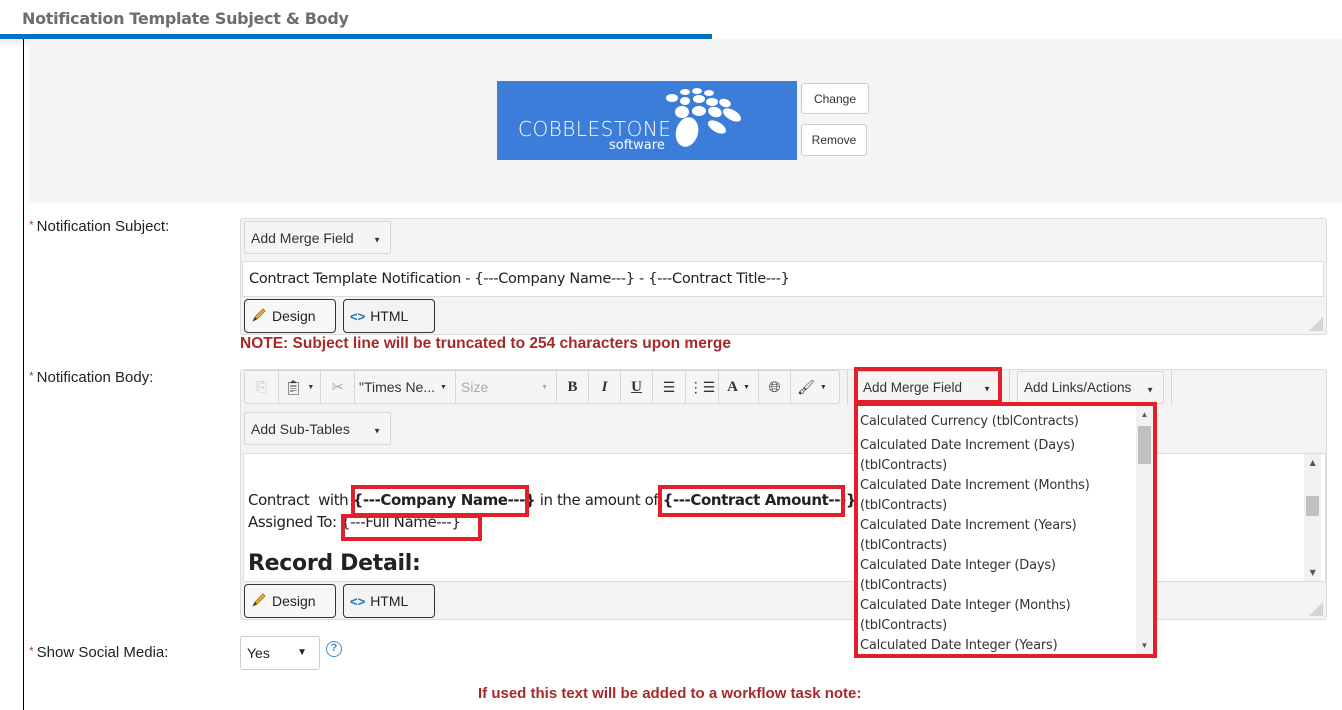 Image resolution: width=1342 pixels, height=710 pixels. I want to click on numbered-list-button: ☰, so click(669, 387).